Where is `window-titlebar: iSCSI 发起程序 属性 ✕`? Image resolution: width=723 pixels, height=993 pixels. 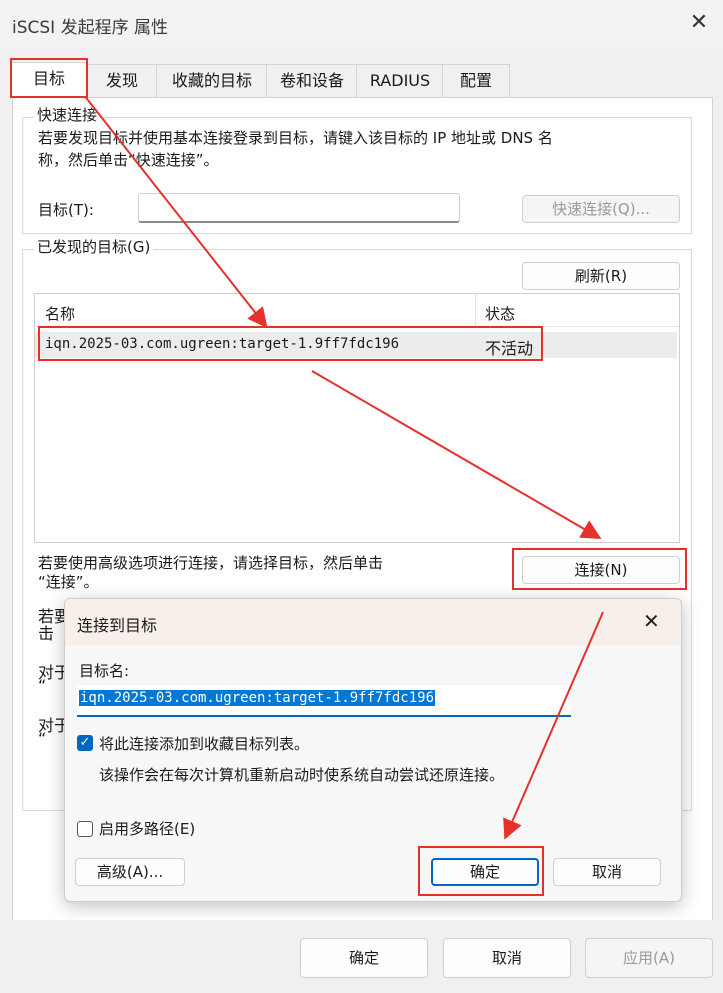
window-titlebar: iSCSI 发起程序 属性 ✕ is located at coordinates (361, 24).